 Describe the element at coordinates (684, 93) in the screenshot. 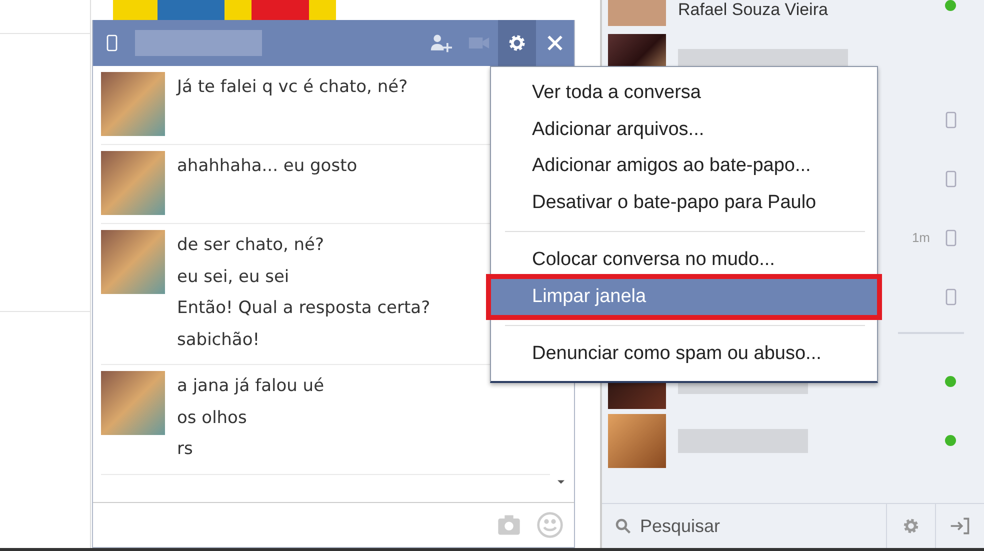

I see `menu-item: Ver toda a conversa` at that location.